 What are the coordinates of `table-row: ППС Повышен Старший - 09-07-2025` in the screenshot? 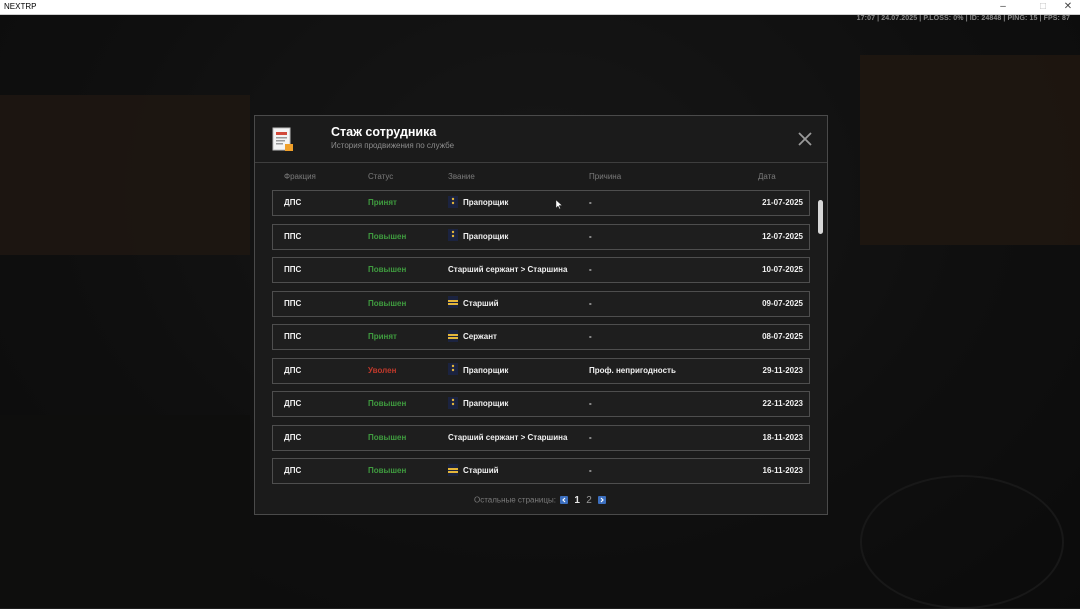 It's located at (541, 303).